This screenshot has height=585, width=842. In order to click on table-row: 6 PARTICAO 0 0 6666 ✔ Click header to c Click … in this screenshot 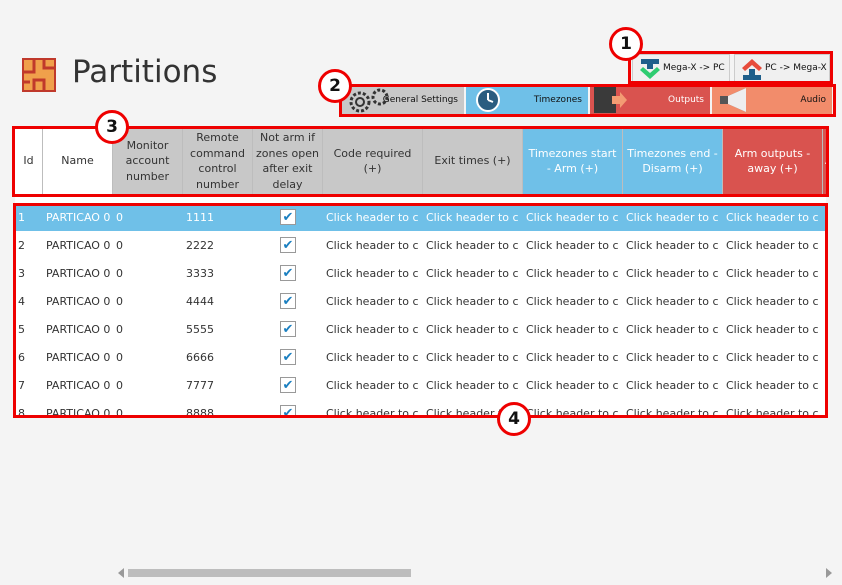, I will do `click(420, 357)`.